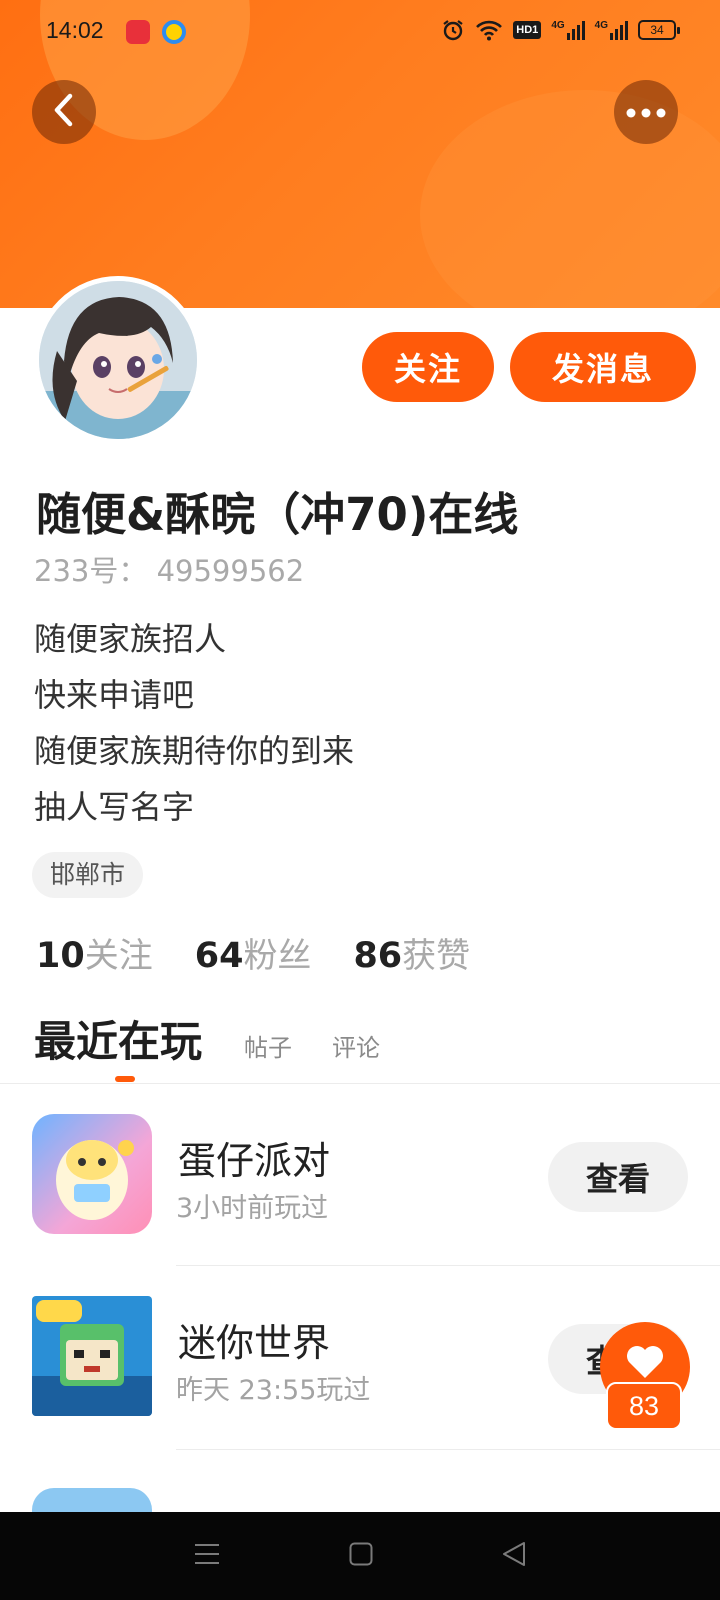 Image resolution: width=720 pixels, height=1600 pixels. I want to click on status-icons: HD1 4G 4G 34, so click(560, 30).